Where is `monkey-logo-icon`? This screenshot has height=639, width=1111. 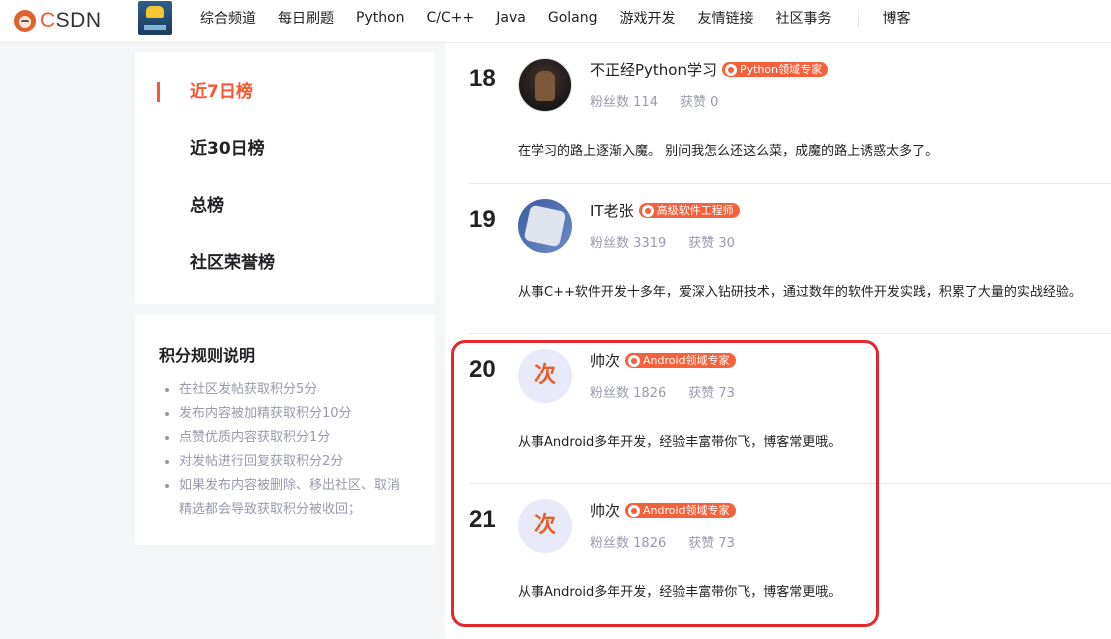 monkey-logo-icon is located at coordinates (25, 21).